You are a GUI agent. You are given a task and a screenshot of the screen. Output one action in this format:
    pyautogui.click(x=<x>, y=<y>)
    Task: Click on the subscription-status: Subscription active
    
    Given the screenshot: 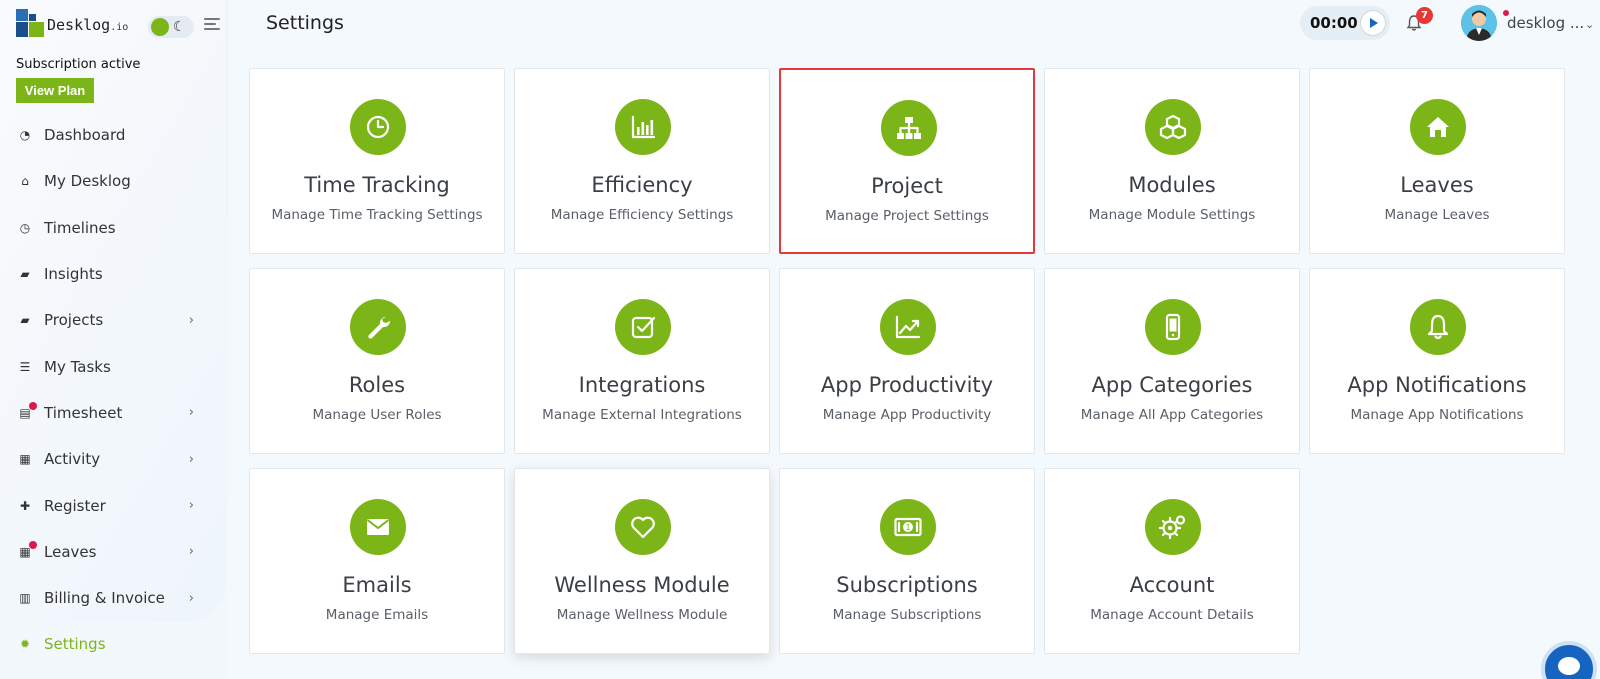 What is the action you would take?
    pyautogui.click(x=78, y=64)
    